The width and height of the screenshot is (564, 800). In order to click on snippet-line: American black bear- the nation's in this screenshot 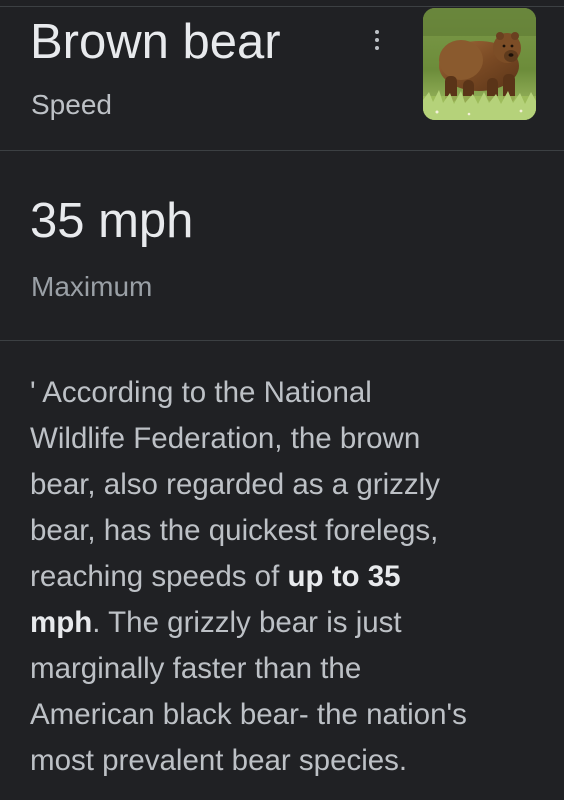, I will do `click(290, 715)`.